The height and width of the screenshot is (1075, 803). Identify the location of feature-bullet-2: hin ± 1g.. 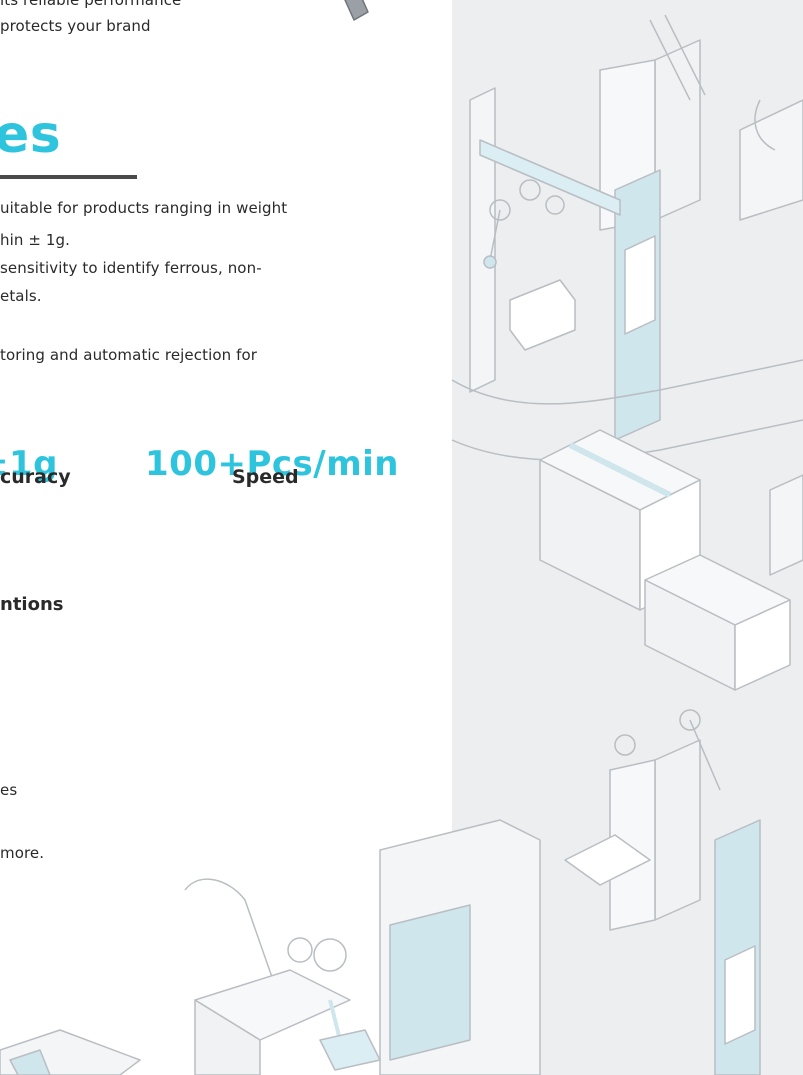
(35, 240).